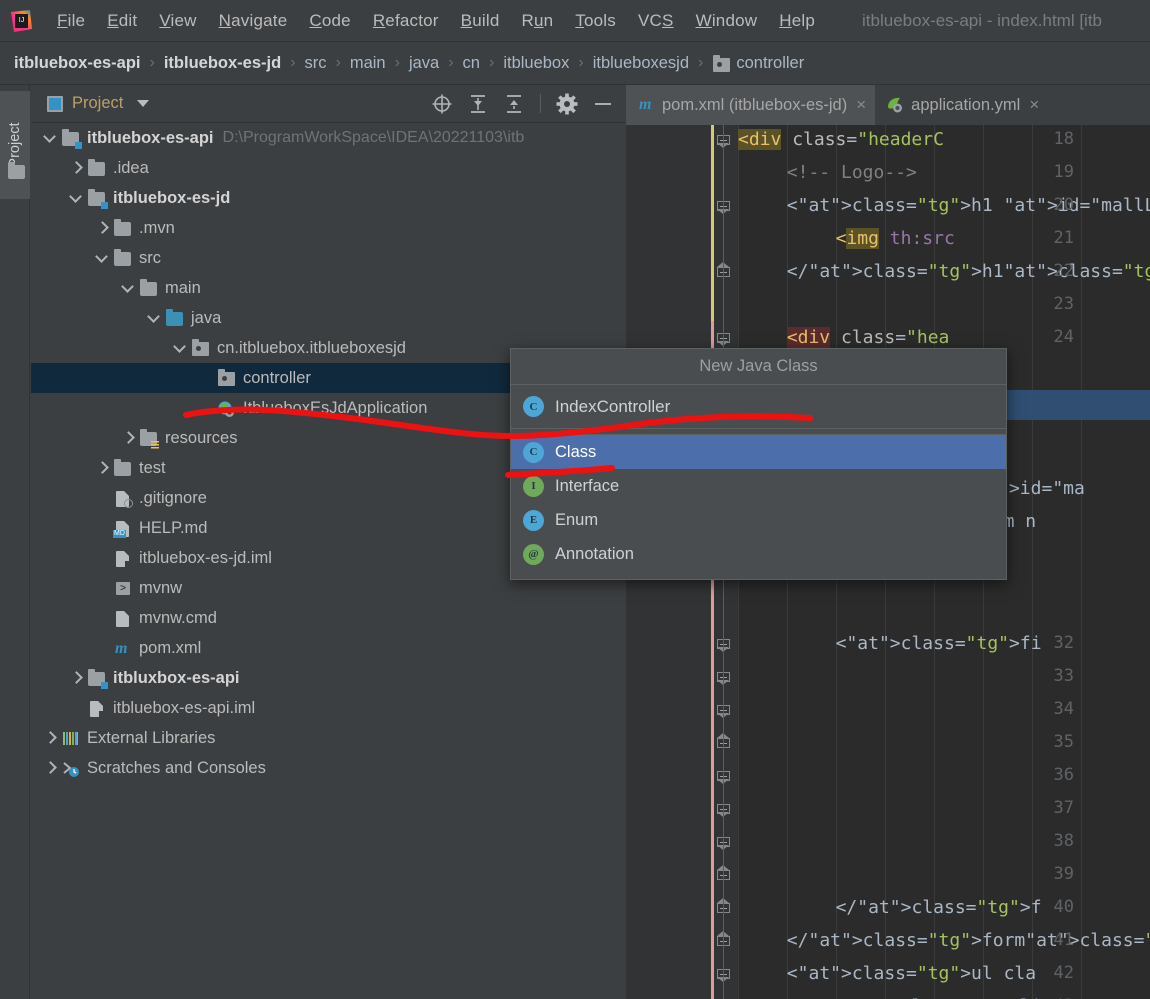  Describe the element at coordinates (328, 318) in the screenshot. I see `tree-row: java` at that location.